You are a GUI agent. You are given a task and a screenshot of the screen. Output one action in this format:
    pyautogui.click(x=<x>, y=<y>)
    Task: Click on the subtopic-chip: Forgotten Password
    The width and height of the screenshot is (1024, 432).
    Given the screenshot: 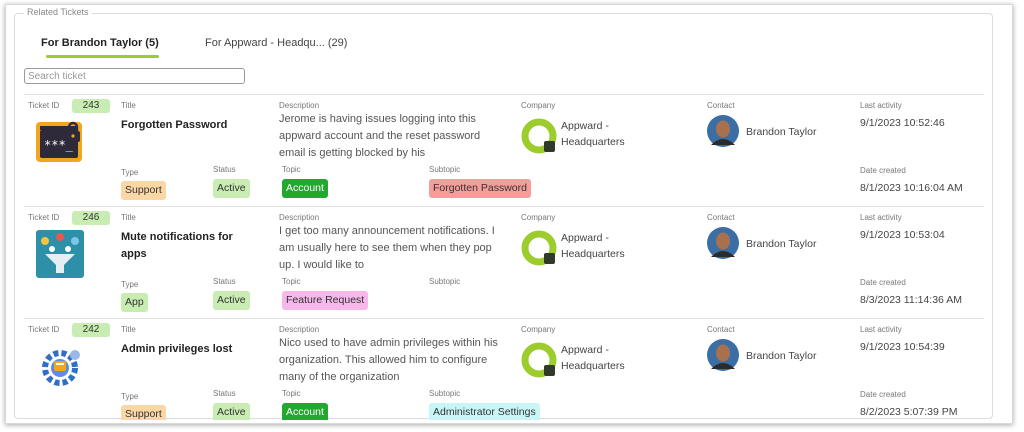 What is the action you would take?
    pyautogui.click(x=480, y=188)
    